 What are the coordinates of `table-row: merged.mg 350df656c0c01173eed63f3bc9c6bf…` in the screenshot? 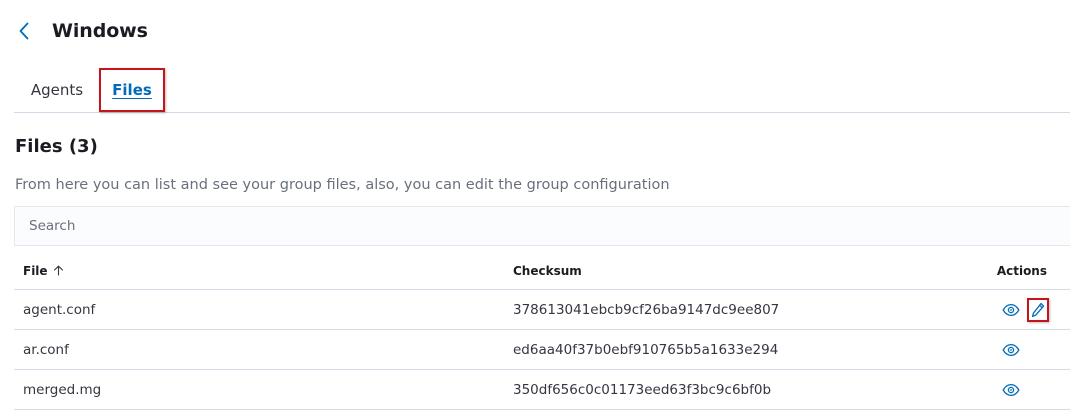 It's located at (542, 390).